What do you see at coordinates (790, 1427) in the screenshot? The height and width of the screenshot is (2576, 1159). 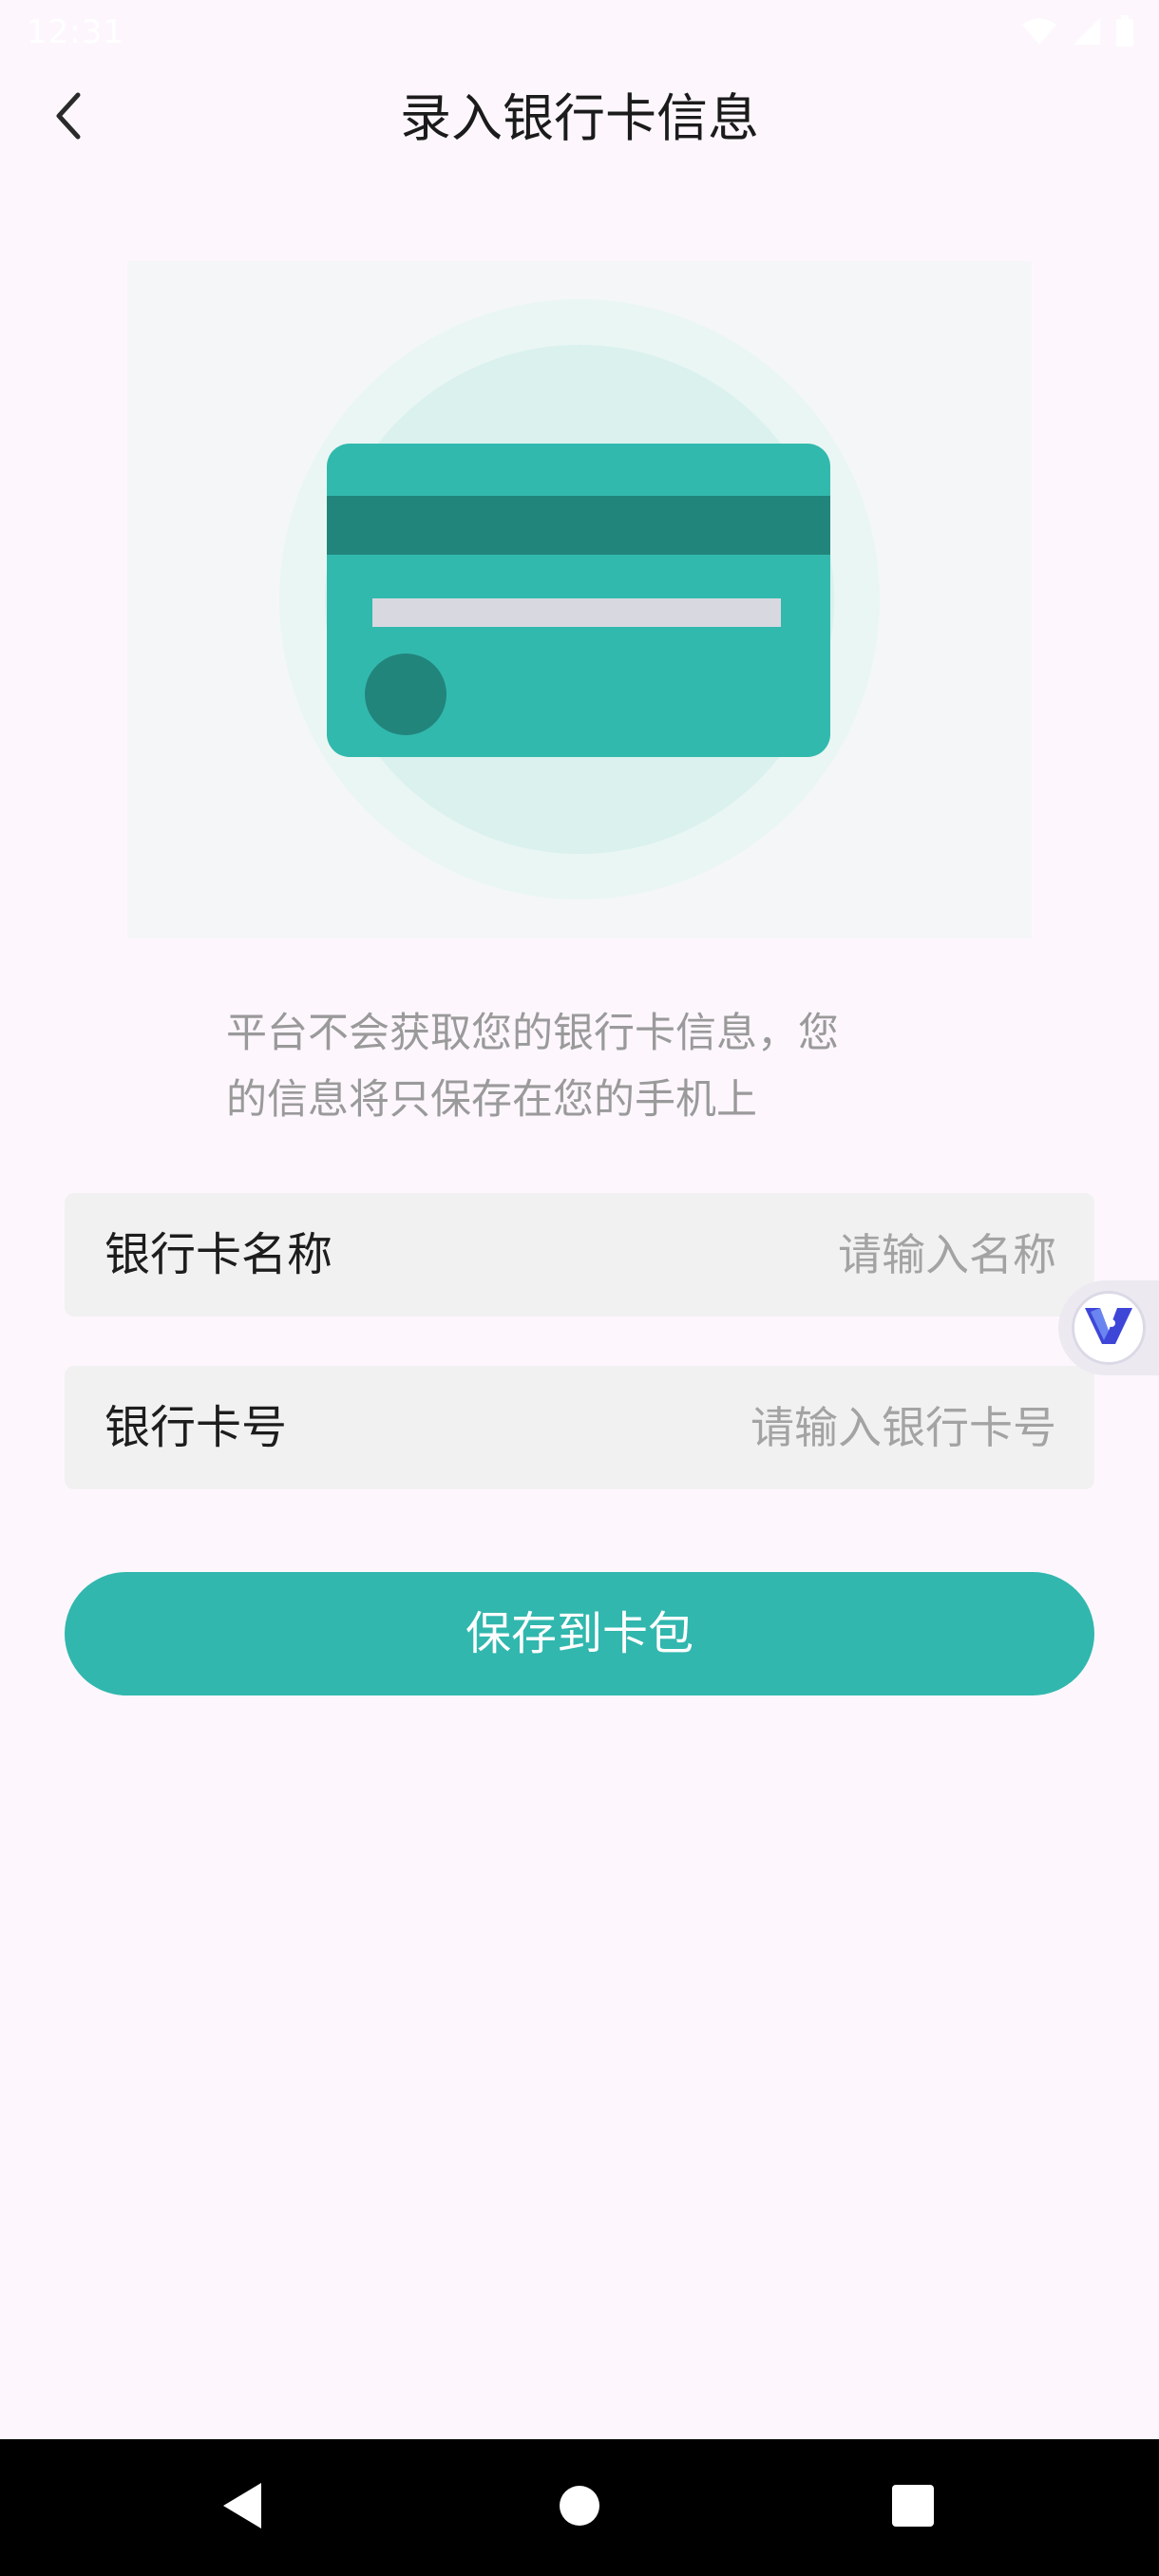 I see `card-number-input` at bounding box center [790, 1427].